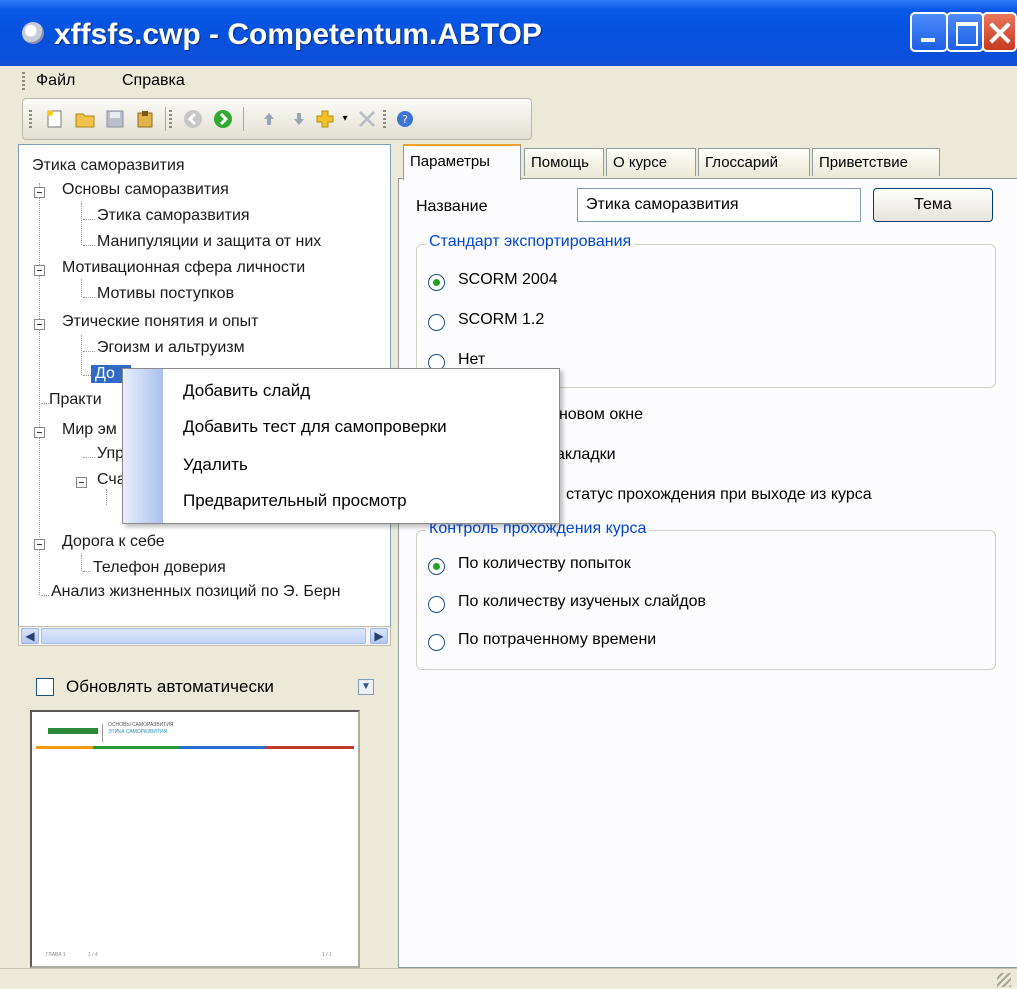 This screenshot has height=989, width=1017. I want to click on tree-item: Основы саморазвития, so click(145, 190).